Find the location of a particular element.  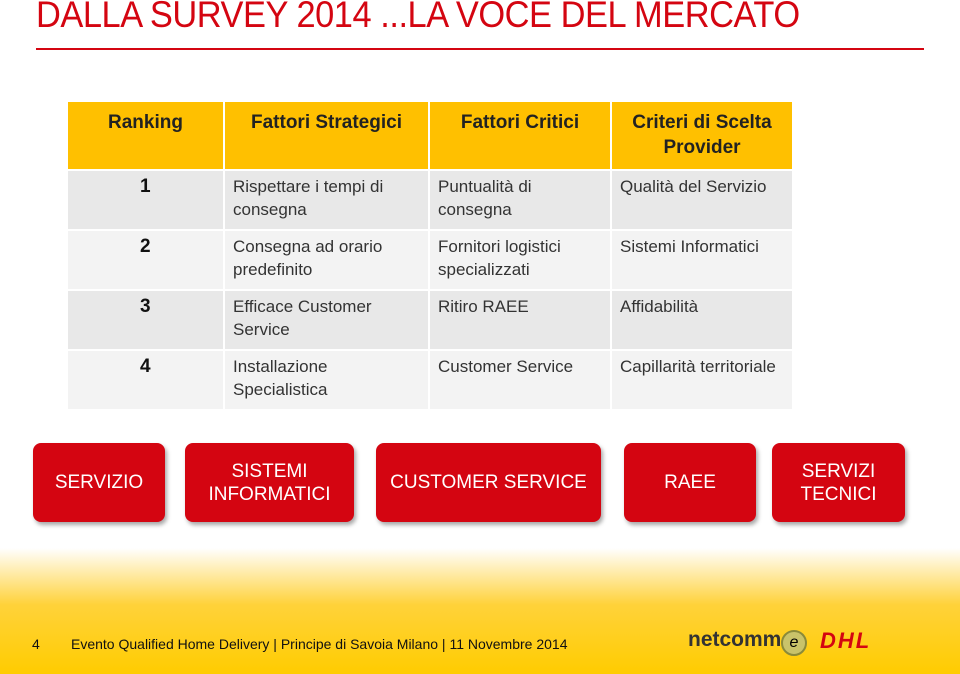

header-criteri: Criteri di Scelta Provider is located at coordinates (702, 135).